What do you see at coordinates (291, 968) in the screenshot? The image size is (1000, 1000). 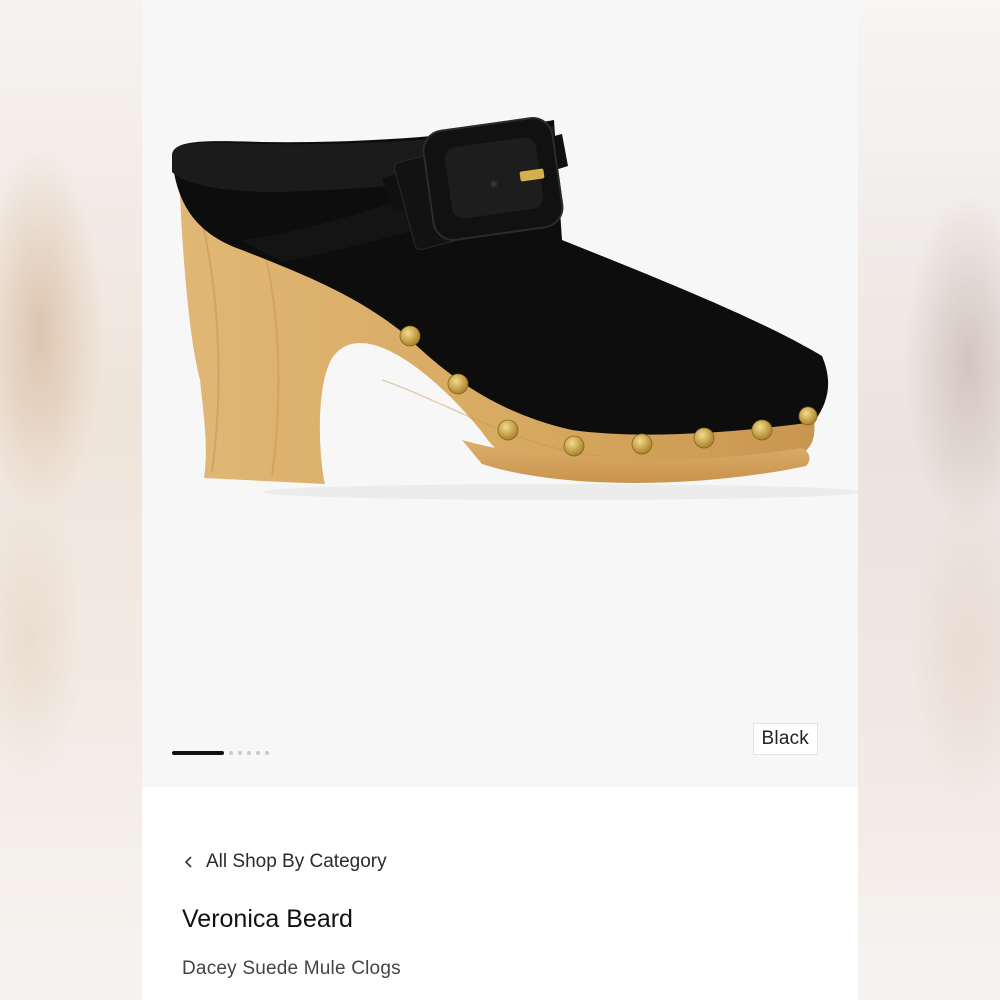 I see `product-title: Dacey Suede Mule Clogs` at bounding box center [291, 968].